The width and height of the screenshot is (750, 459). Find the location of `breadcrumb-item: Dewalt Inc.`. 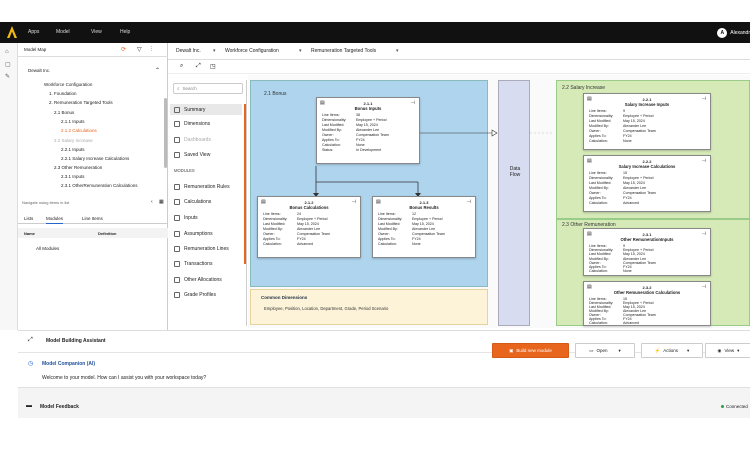

breadcrumb-item: Dewalt Inc. is located at coordinates (188, 51).